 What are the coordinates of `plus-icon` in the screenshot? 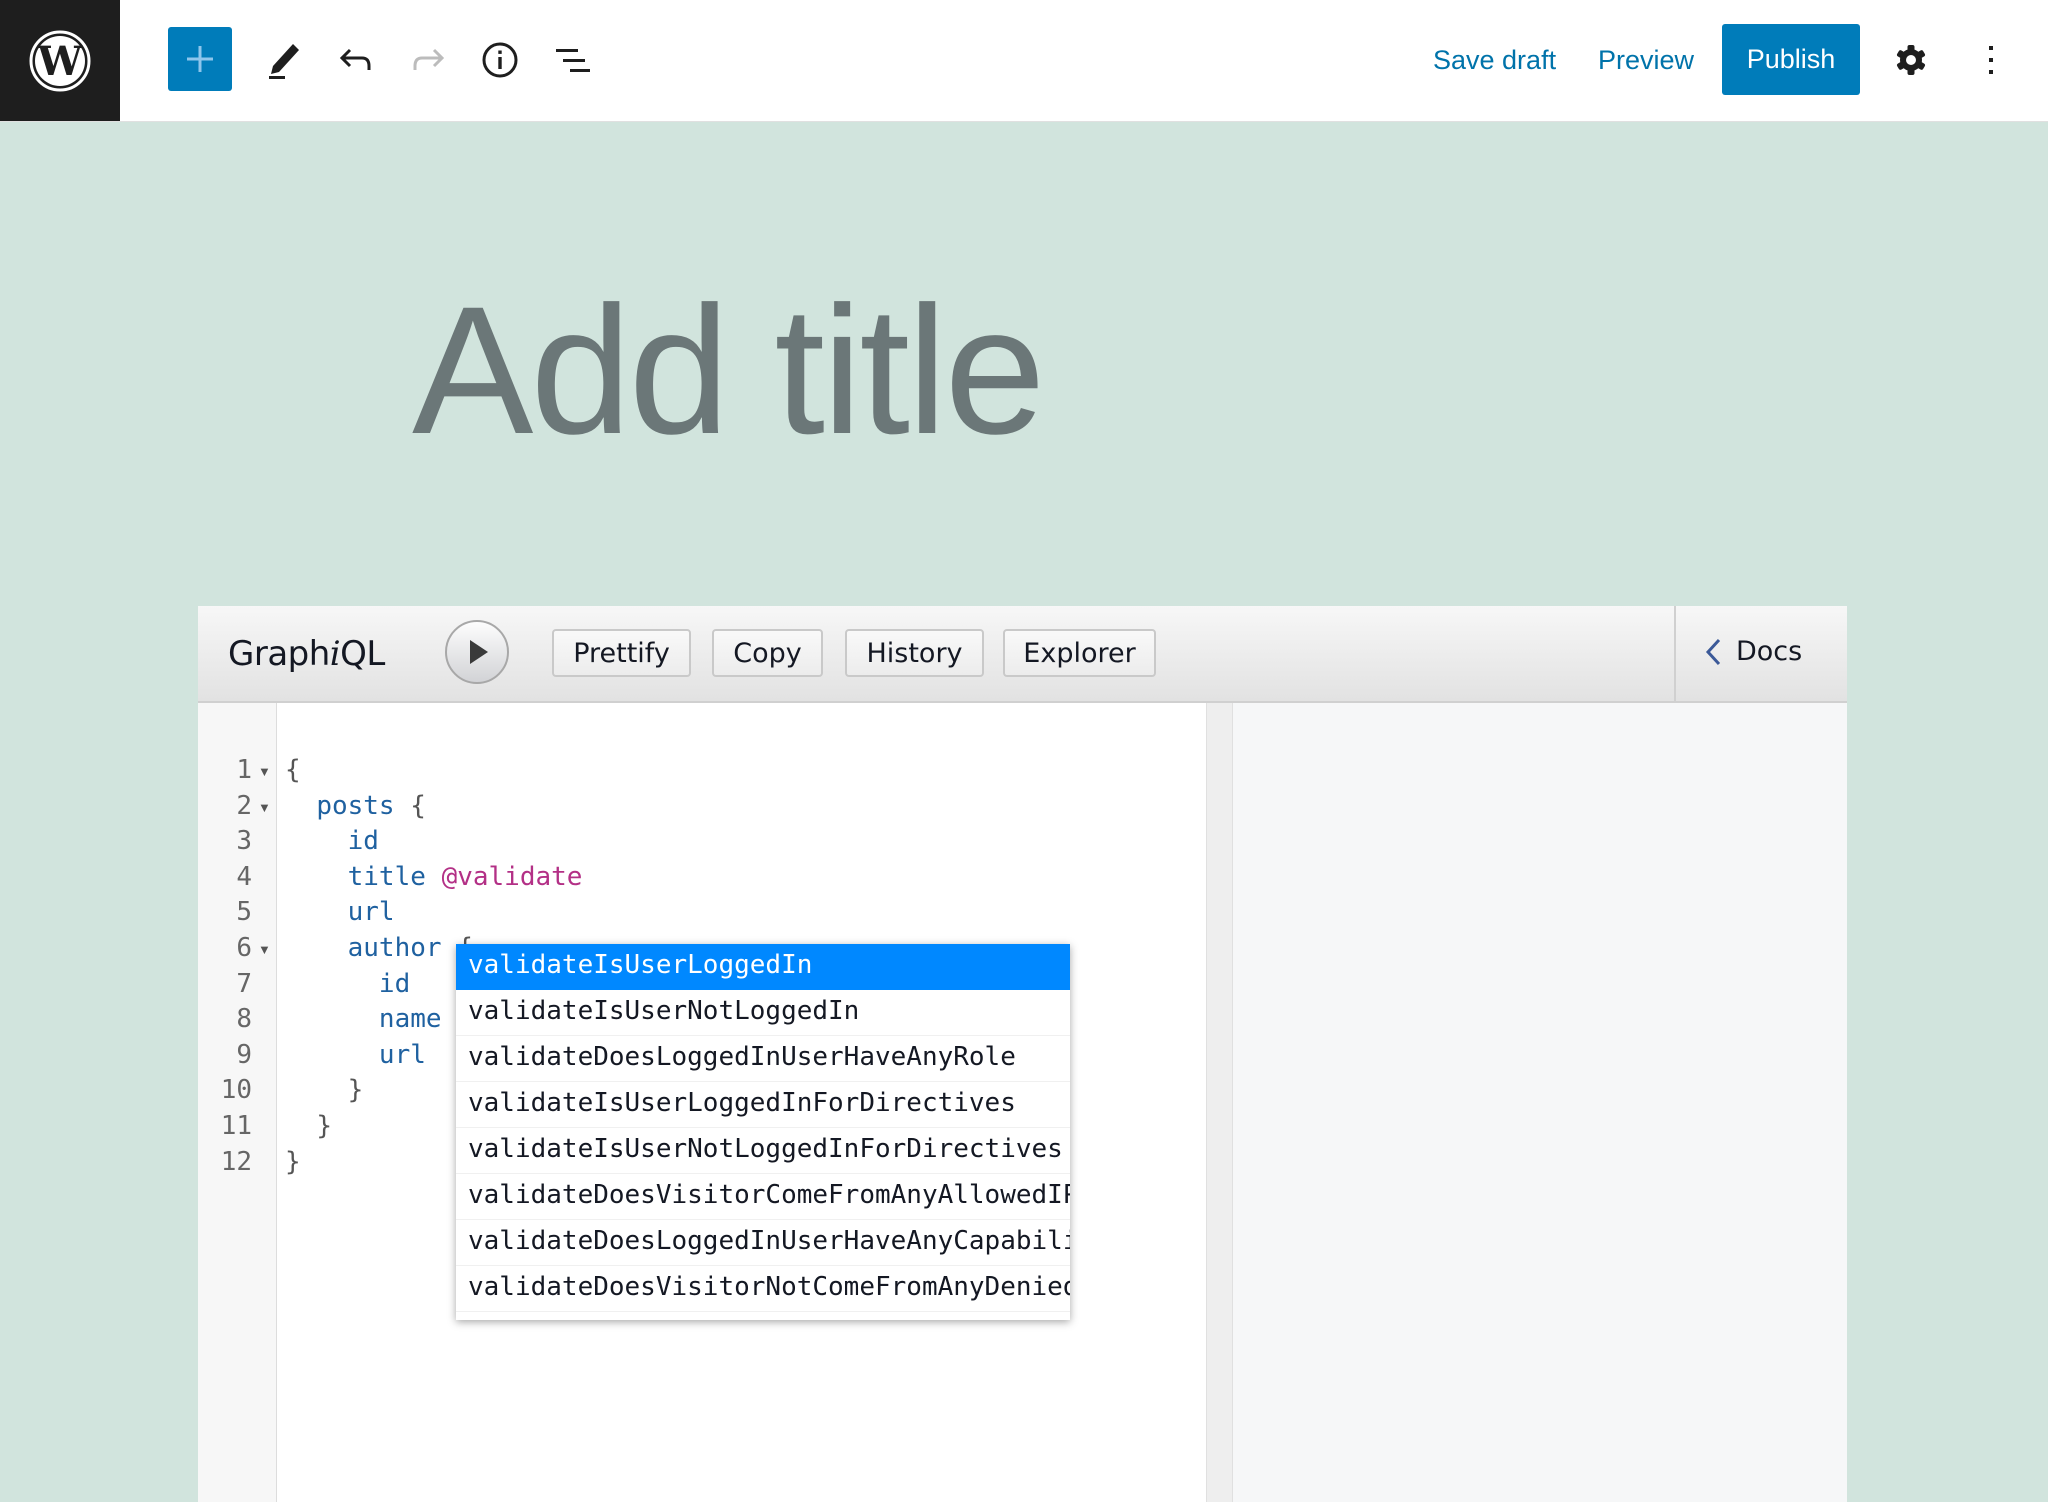 It's located at (200, 59).